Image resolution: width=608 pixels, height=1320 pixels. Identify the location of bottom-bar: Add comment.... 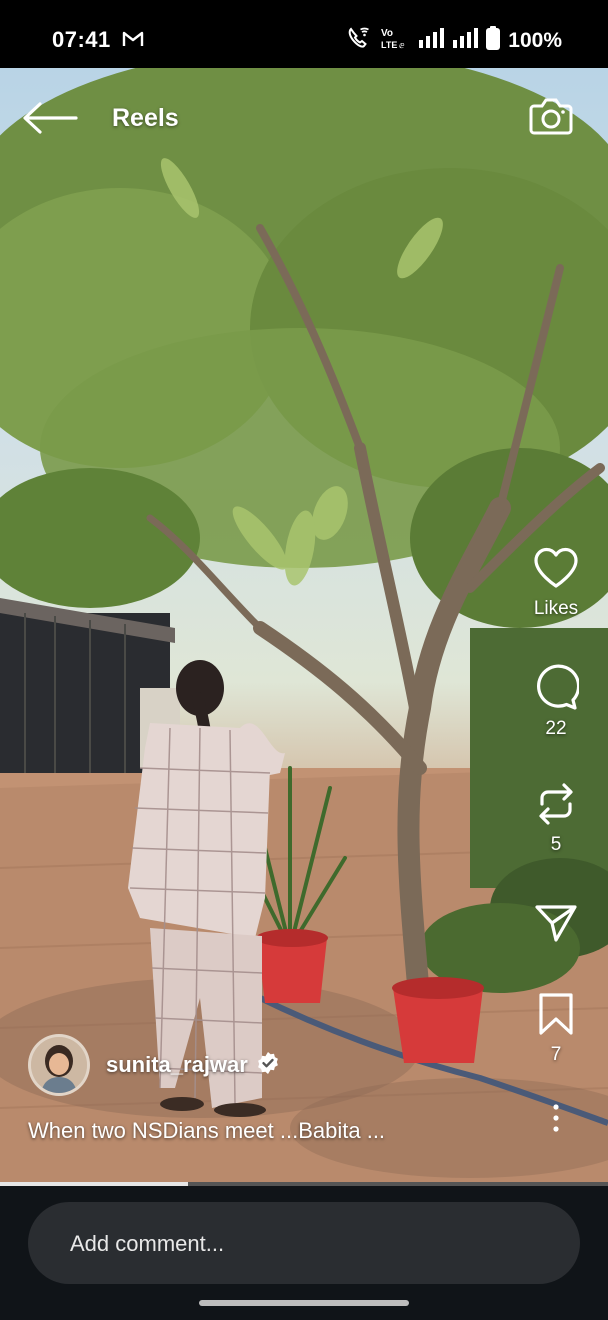
(304, 1253).